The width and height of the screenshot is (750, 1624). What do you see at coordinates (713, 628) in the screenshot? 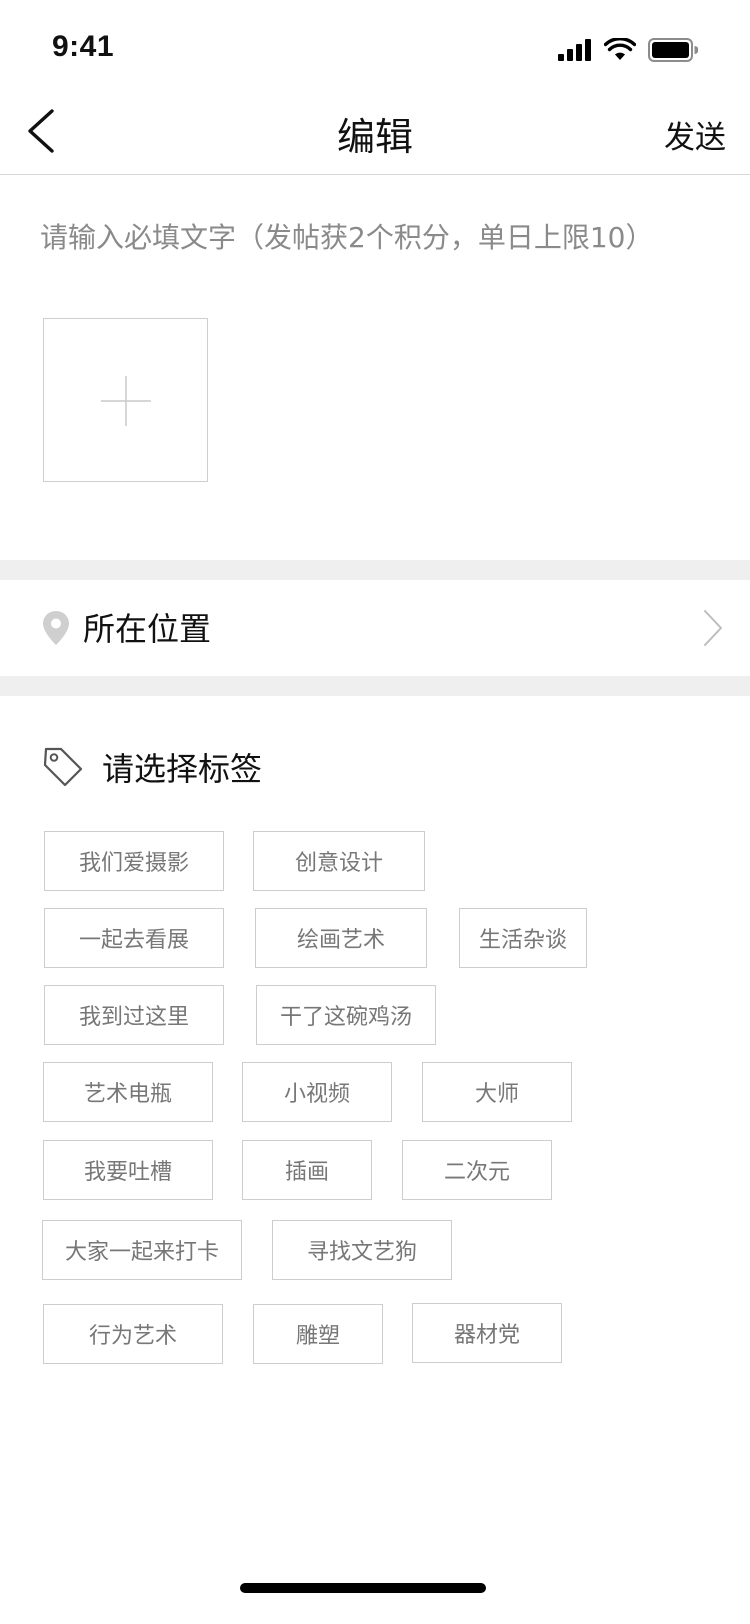
I see `chevron-right-icon` at bounding box center [713, 628].